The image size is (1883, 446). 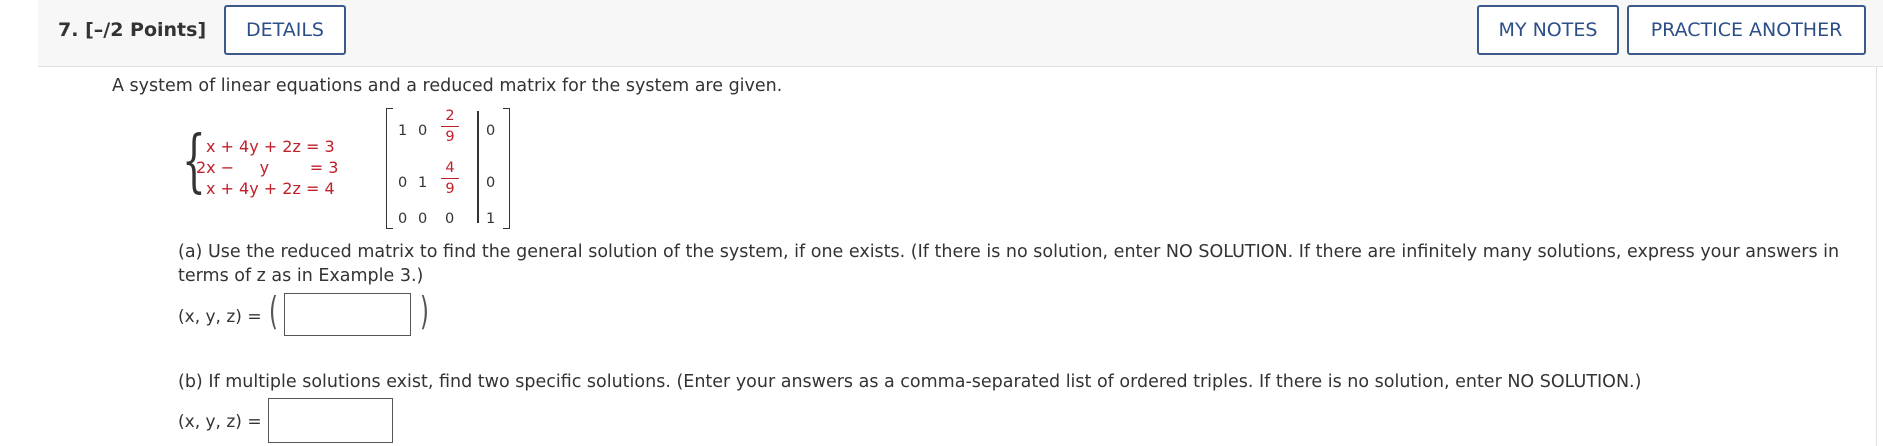 I want to click on question-points: [–/2 Points], so click(x=146, y=30).